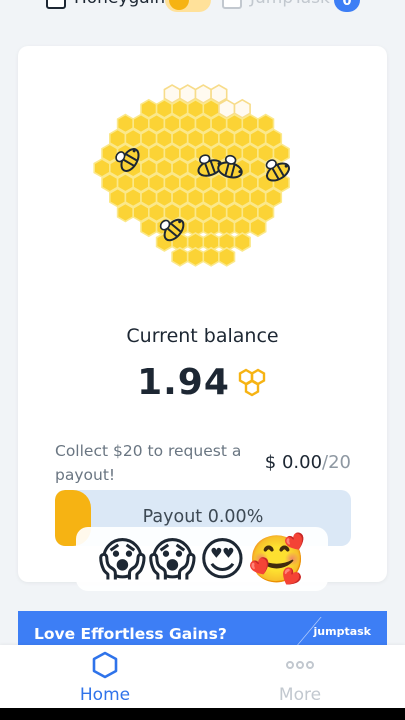  I want to click on balance-label: Current balance, so click(202, 336).